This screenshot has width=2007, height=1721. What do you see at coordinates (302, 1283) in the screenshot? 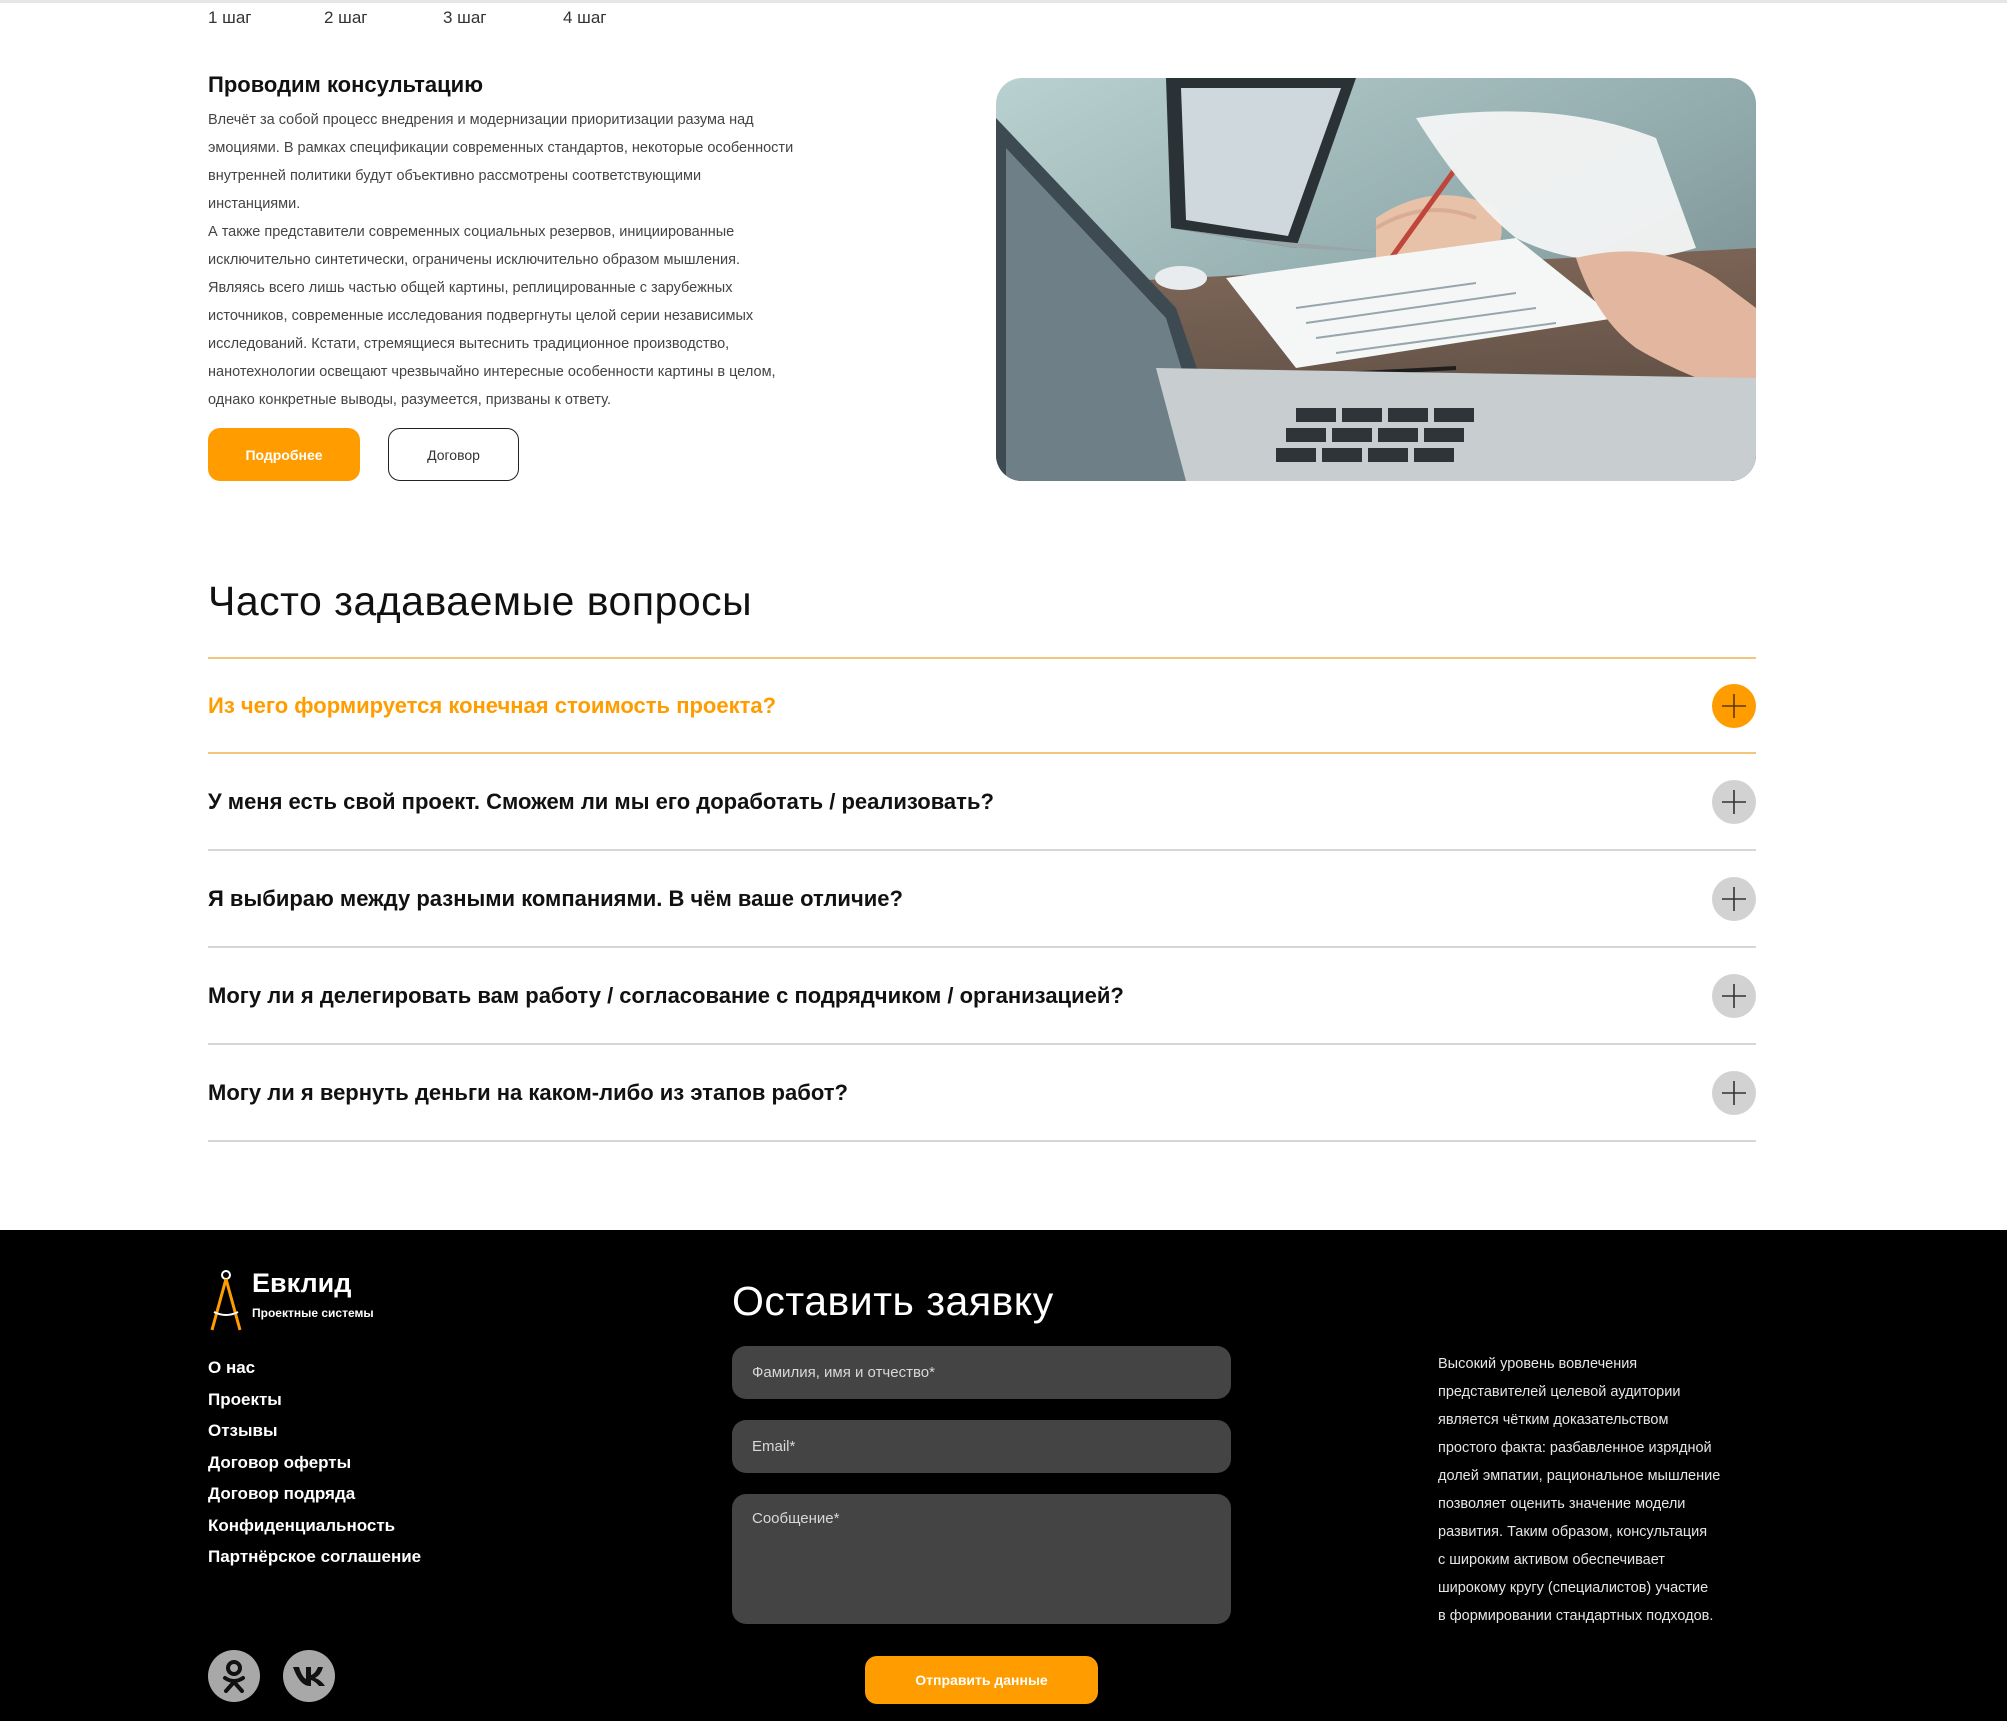
I see `logo-name: Евклид` at bounding box center [302, 1283].